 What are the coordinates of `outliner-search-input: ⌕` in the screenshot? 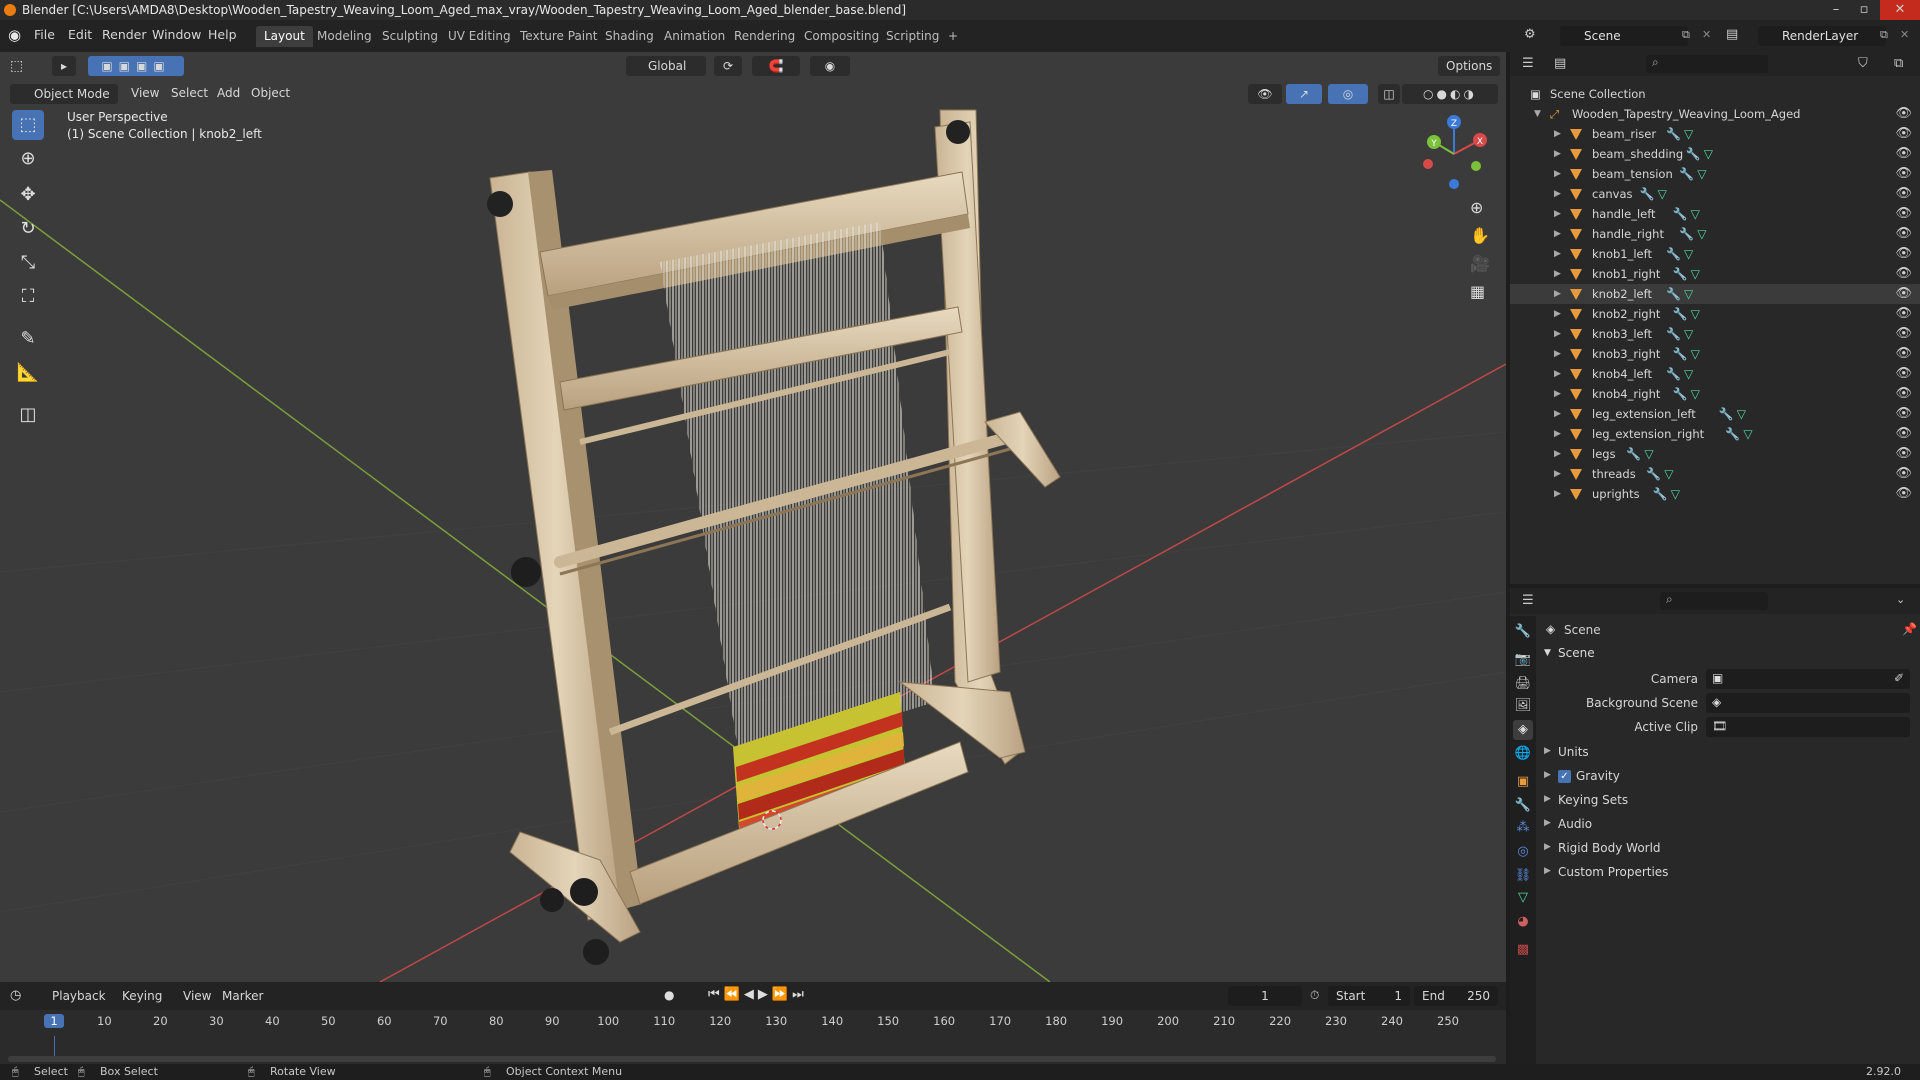 It's located at (1707, 64).